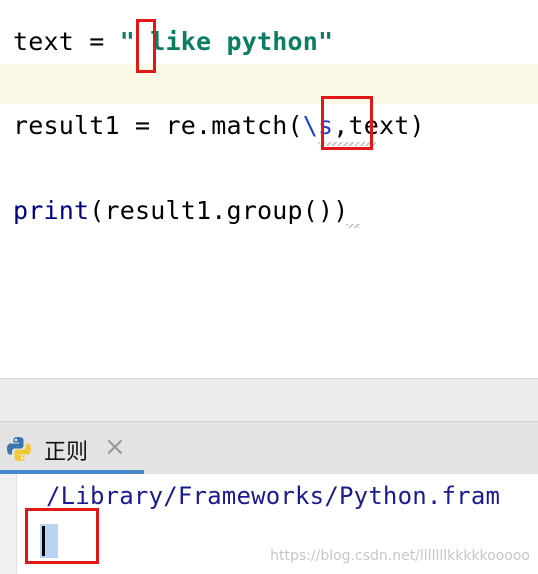  I want to click on console-gutter, so click(8, 524).